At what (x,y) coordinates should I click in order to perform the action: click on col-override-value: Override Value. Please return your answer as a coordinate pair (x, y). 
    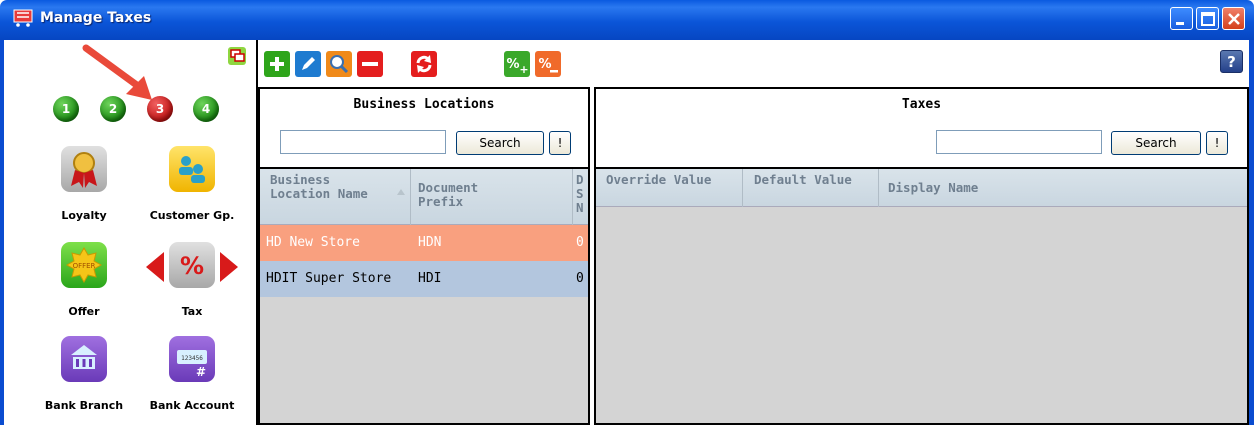
    Looking at the image, I should click on (661, 180).